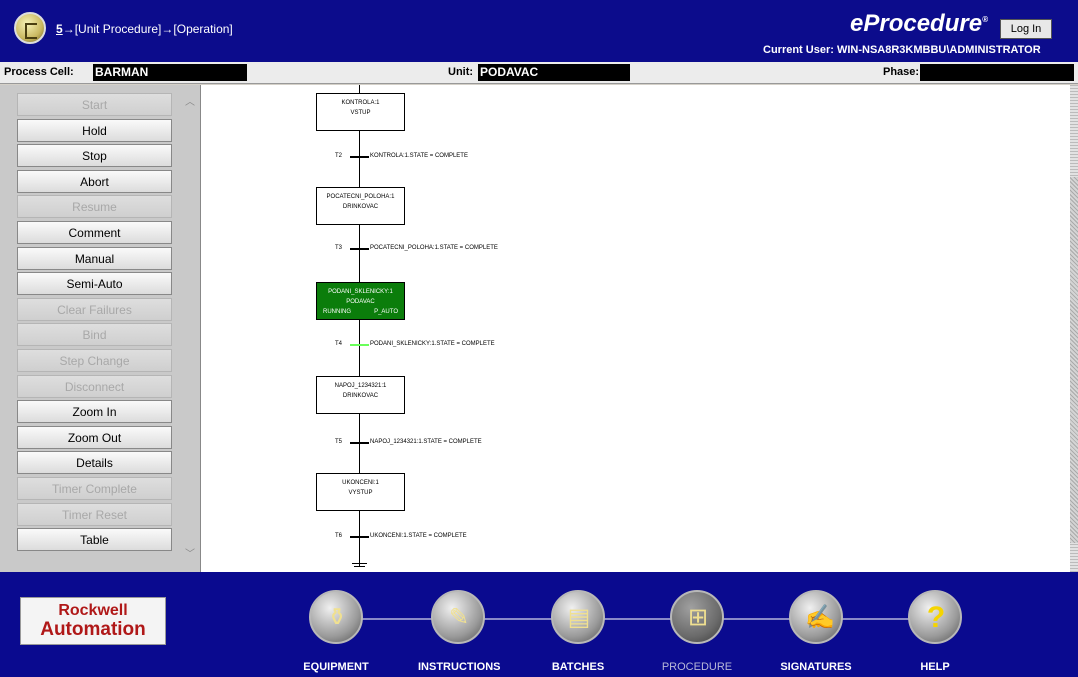 The width and height of the screenshot is (1078, 677). I want to click on sfc-end-symbol, so click(359, 563).